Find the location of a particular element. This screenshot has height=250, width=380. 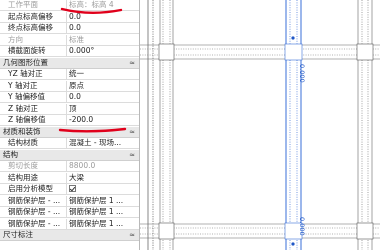

property-row: 剪切长度 8800.0 is located at coordinates (69, 166).